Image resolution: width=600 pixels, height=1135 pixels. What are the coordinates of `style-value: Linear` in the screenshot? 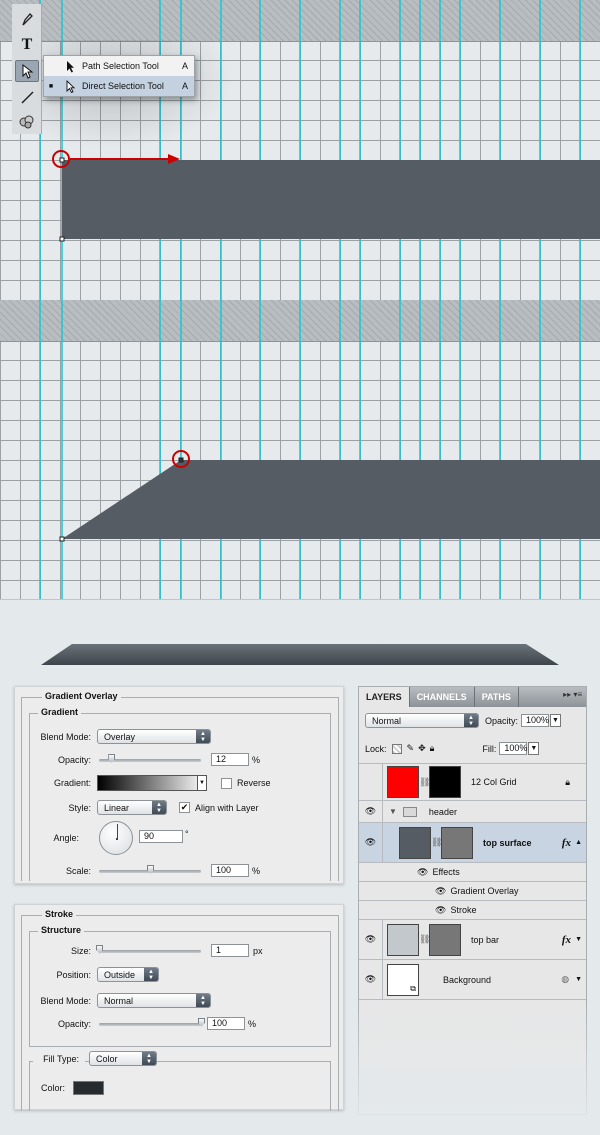 It's located at (117, 807).